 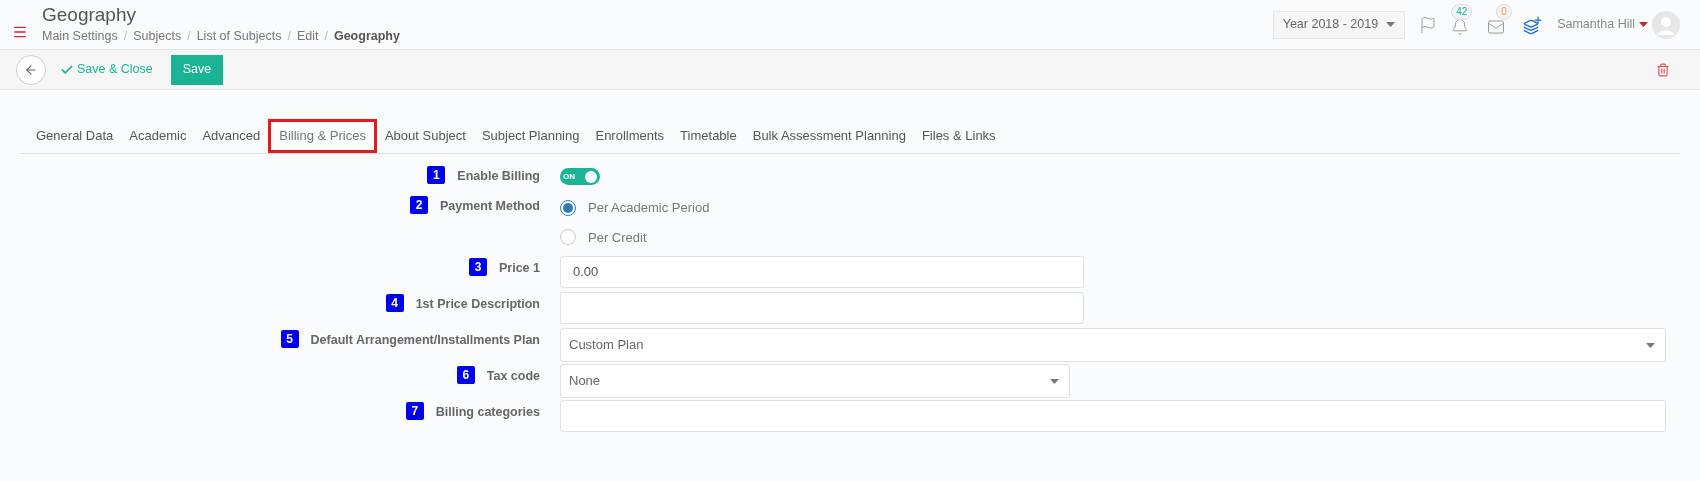 I want to click on tab: Advanced, so click(x=231, y=136).